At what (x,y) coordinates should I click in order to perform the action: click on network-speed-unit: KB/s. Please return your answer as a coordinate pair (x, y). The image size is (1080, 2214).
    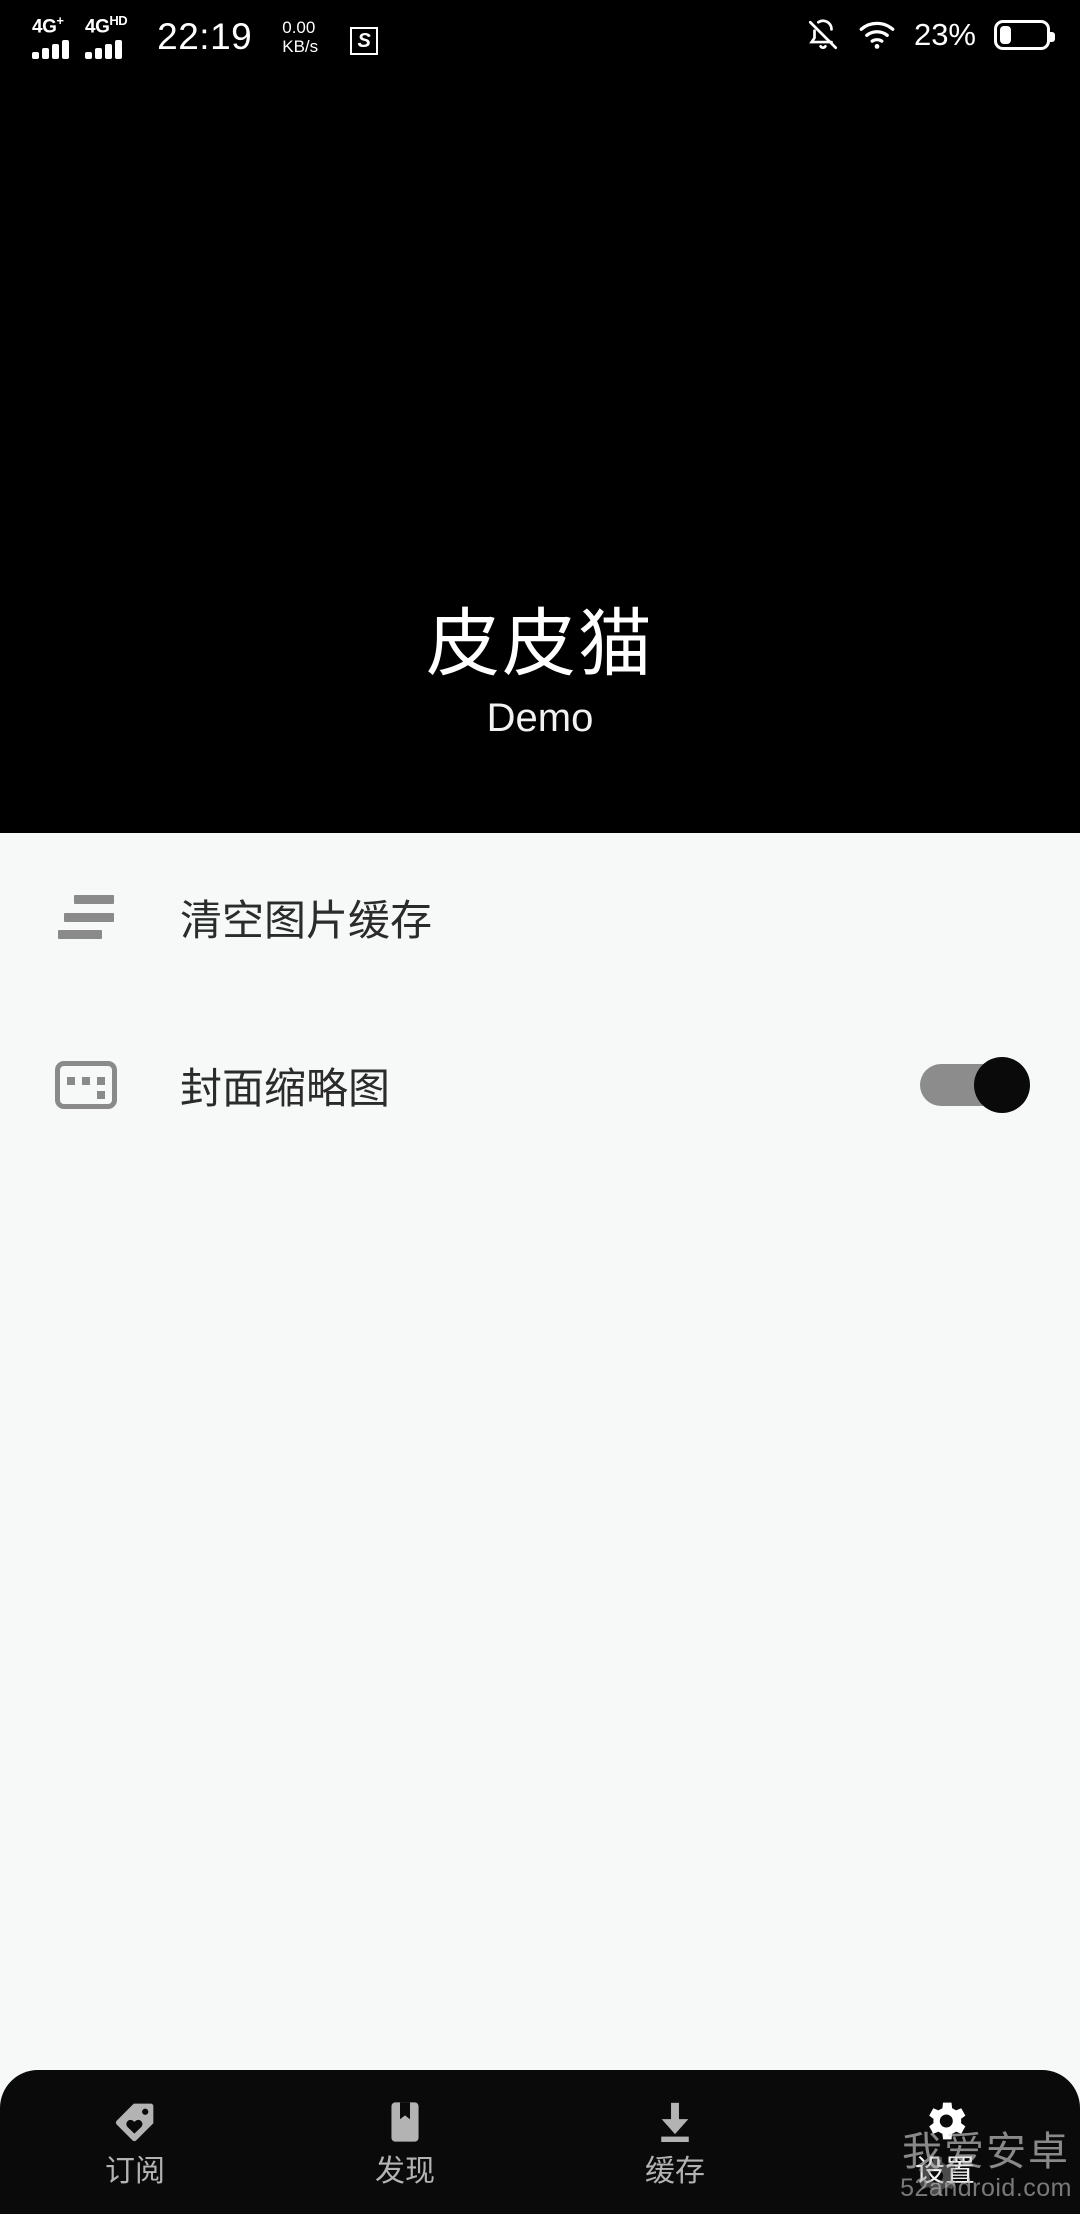
    Looking at the image, I should click on (300, 47).